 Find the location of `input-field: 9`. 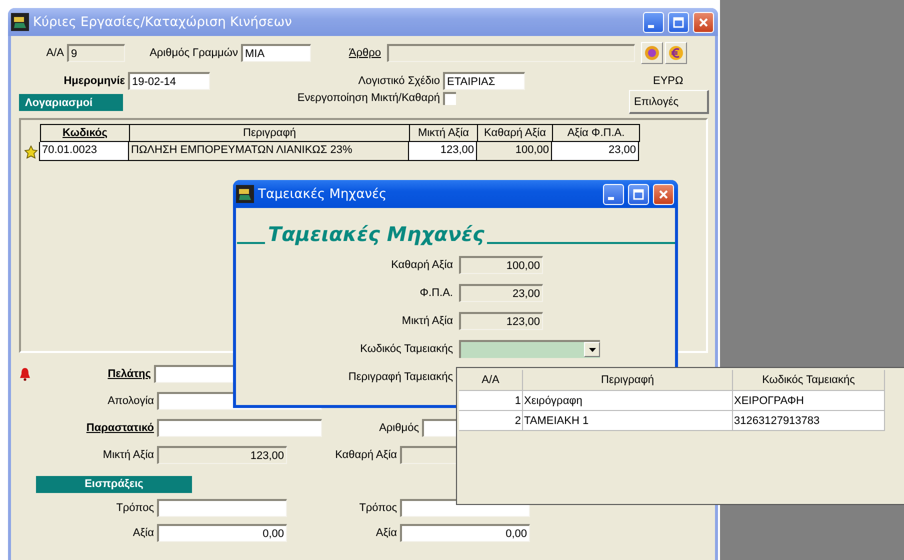

input-field: 9 is located at coordinates (96, 53).